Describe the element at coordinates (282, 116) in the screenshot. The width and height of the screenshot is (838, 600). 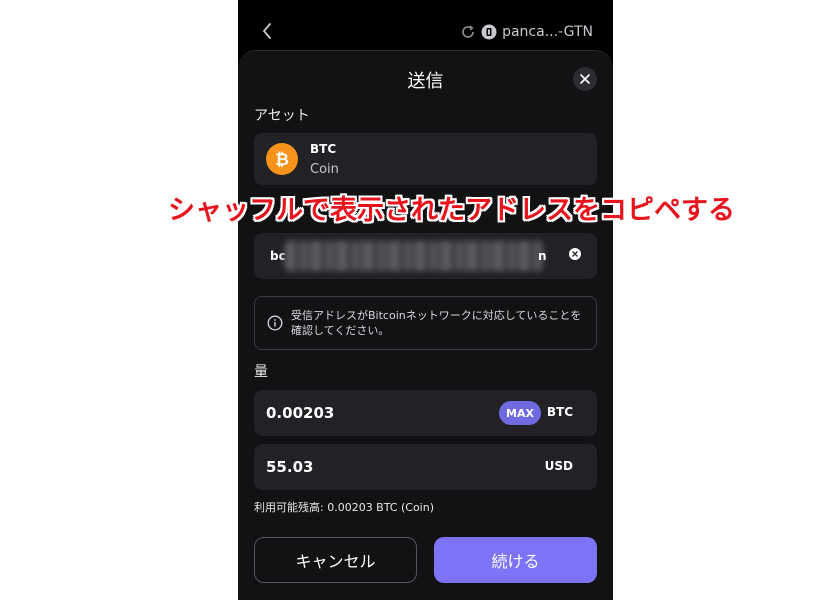
I see `asset-section-label: アセット` at that location.